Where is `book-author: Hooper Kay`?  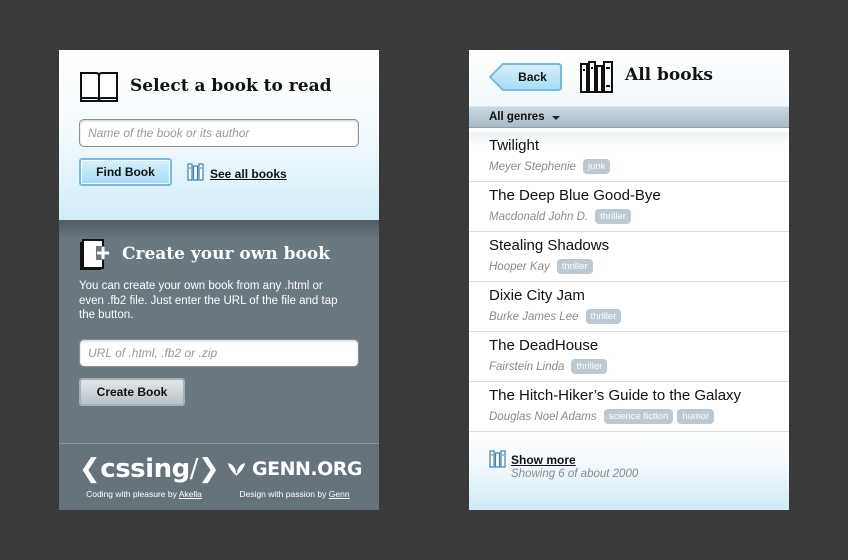 book-author: Hooper Kay is located at coordinates (519, 266).